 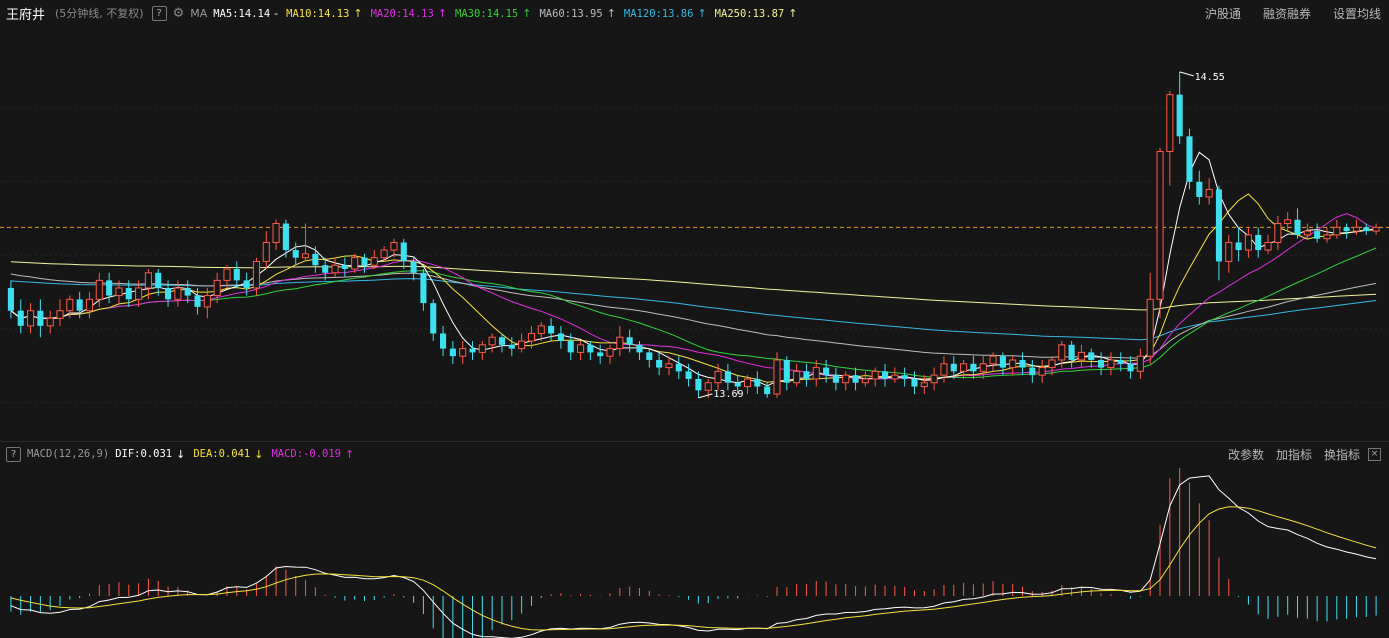 I want to click on link-hsgt: 沪股通, so click(x=1223, y=13).